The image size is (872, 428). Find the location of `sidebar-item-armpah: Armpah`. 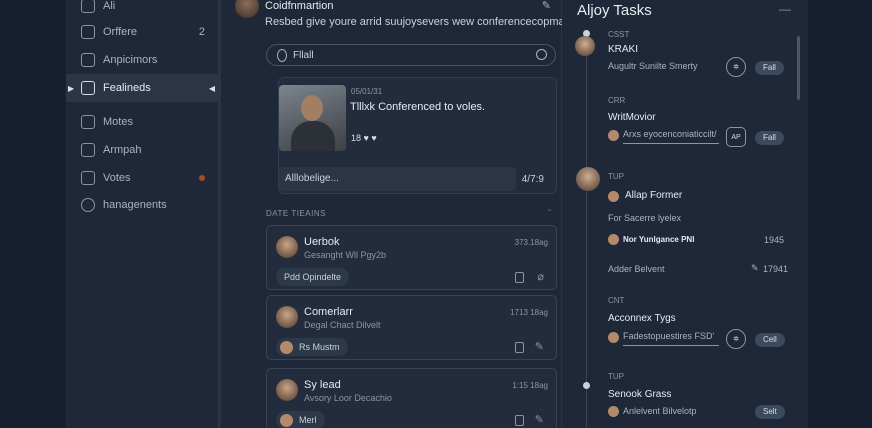

sidebar-item-armpah: Armpah is located at coordinates (142, 150).